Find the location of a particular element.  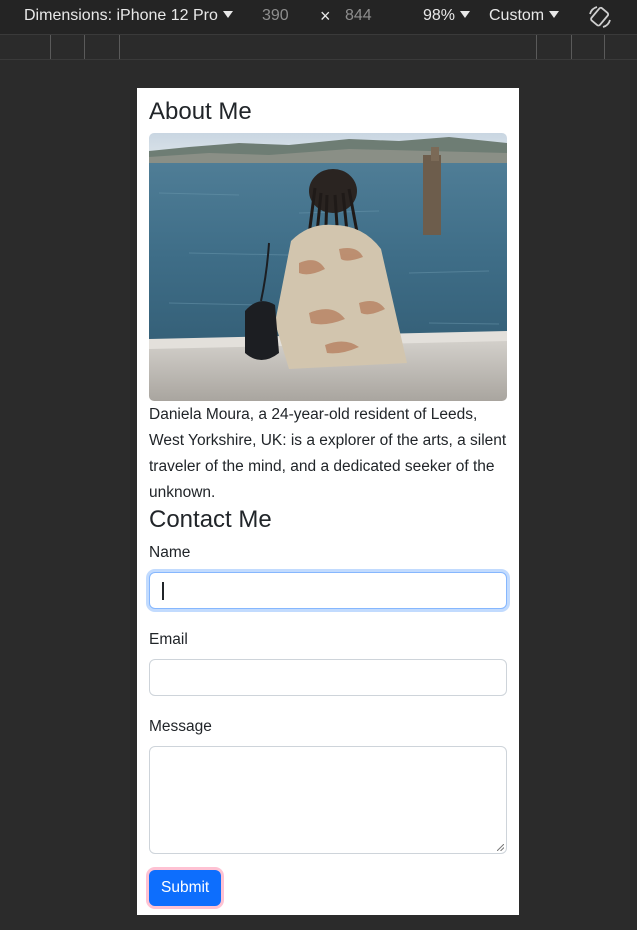

throttle-select: Custom is located at coordinates (524, 16).